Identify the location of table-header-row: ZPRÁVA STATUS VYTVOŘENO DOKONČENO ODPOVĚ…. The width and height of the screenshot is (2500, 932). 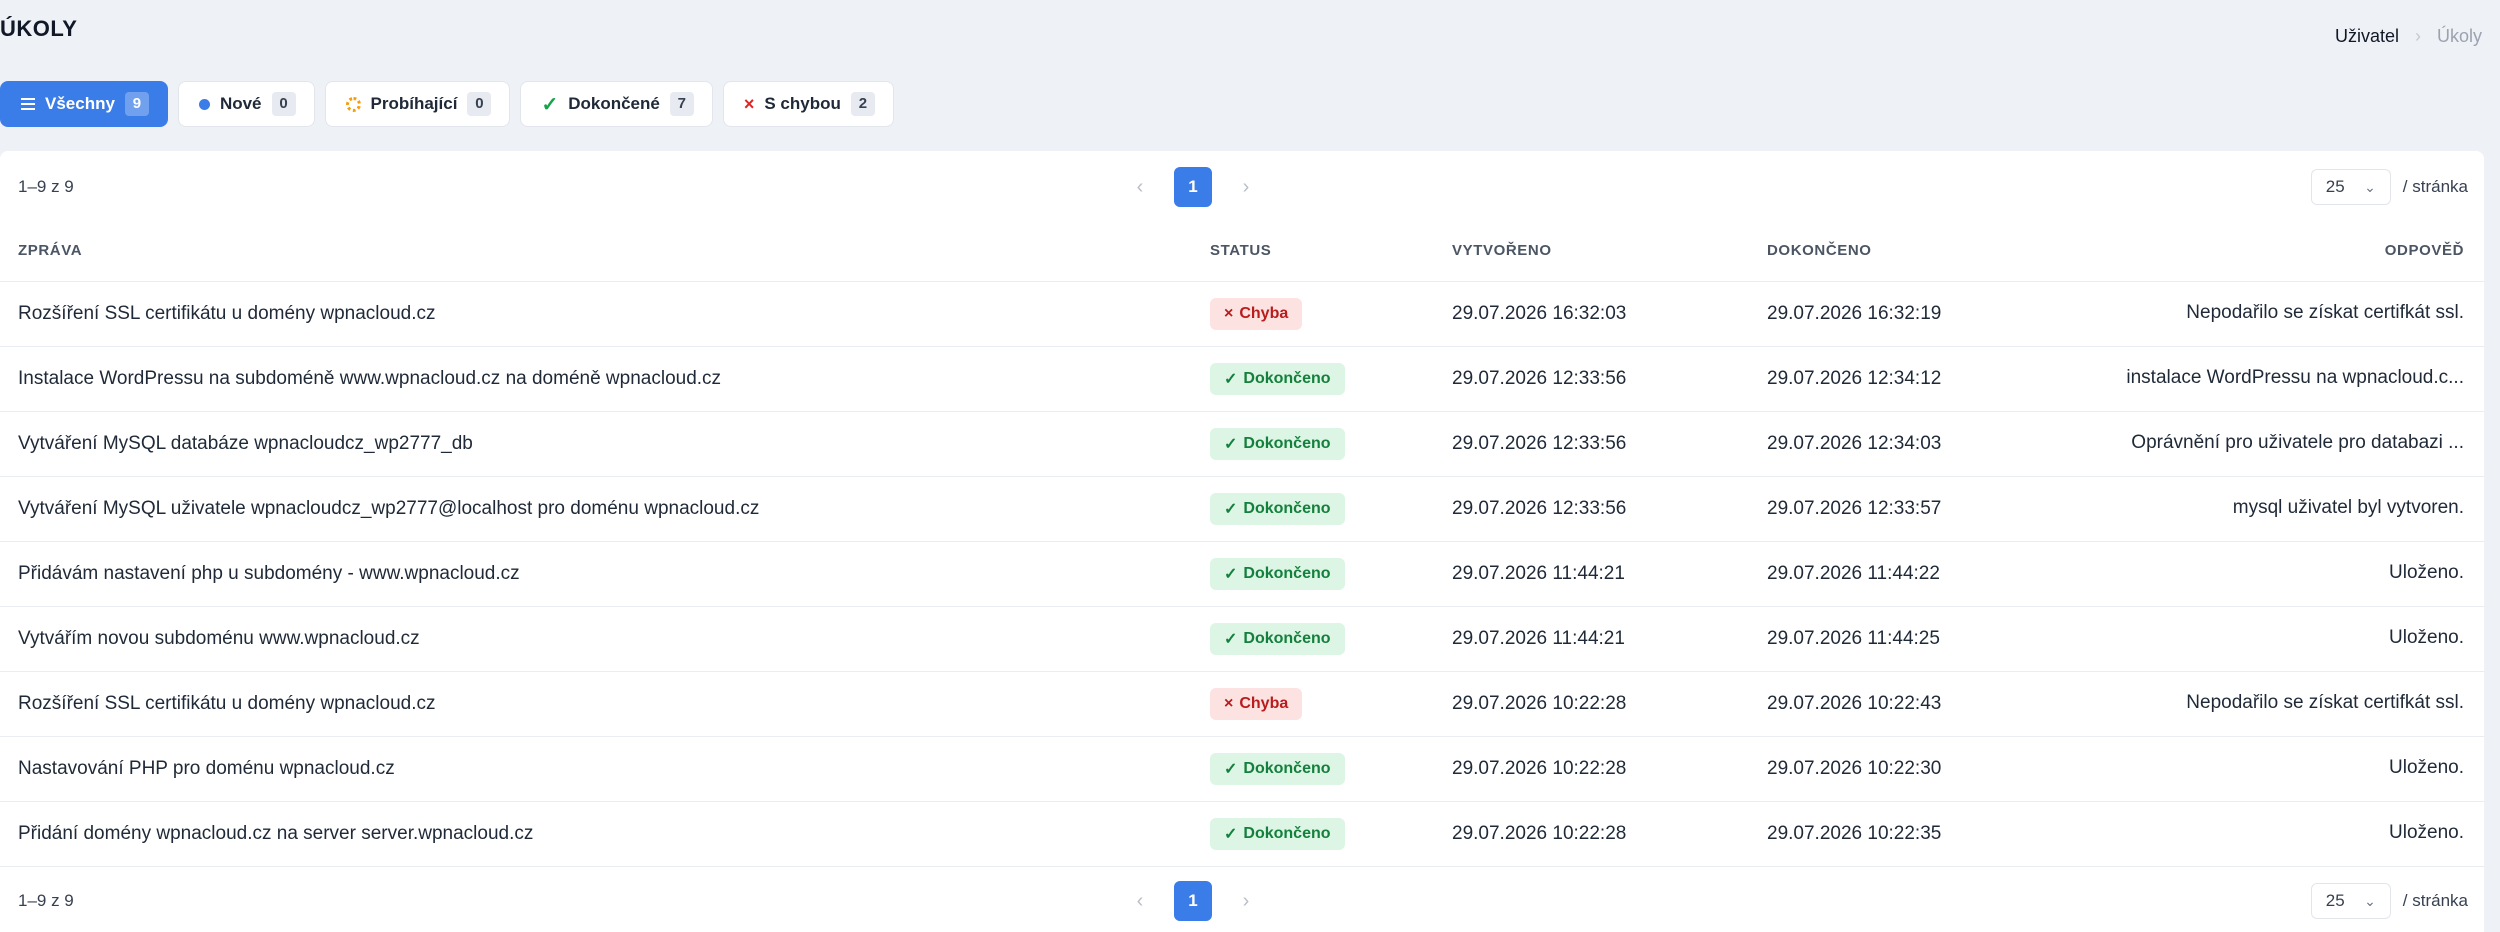
(1242, 251).